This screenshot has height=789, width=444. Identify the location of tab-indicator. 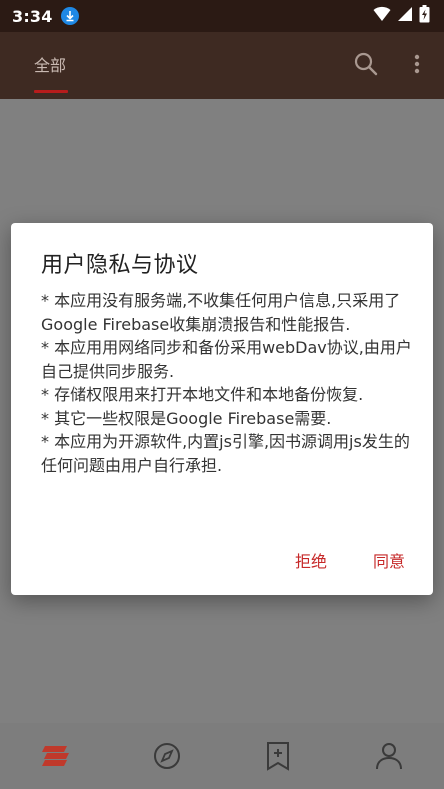
(51, 91).